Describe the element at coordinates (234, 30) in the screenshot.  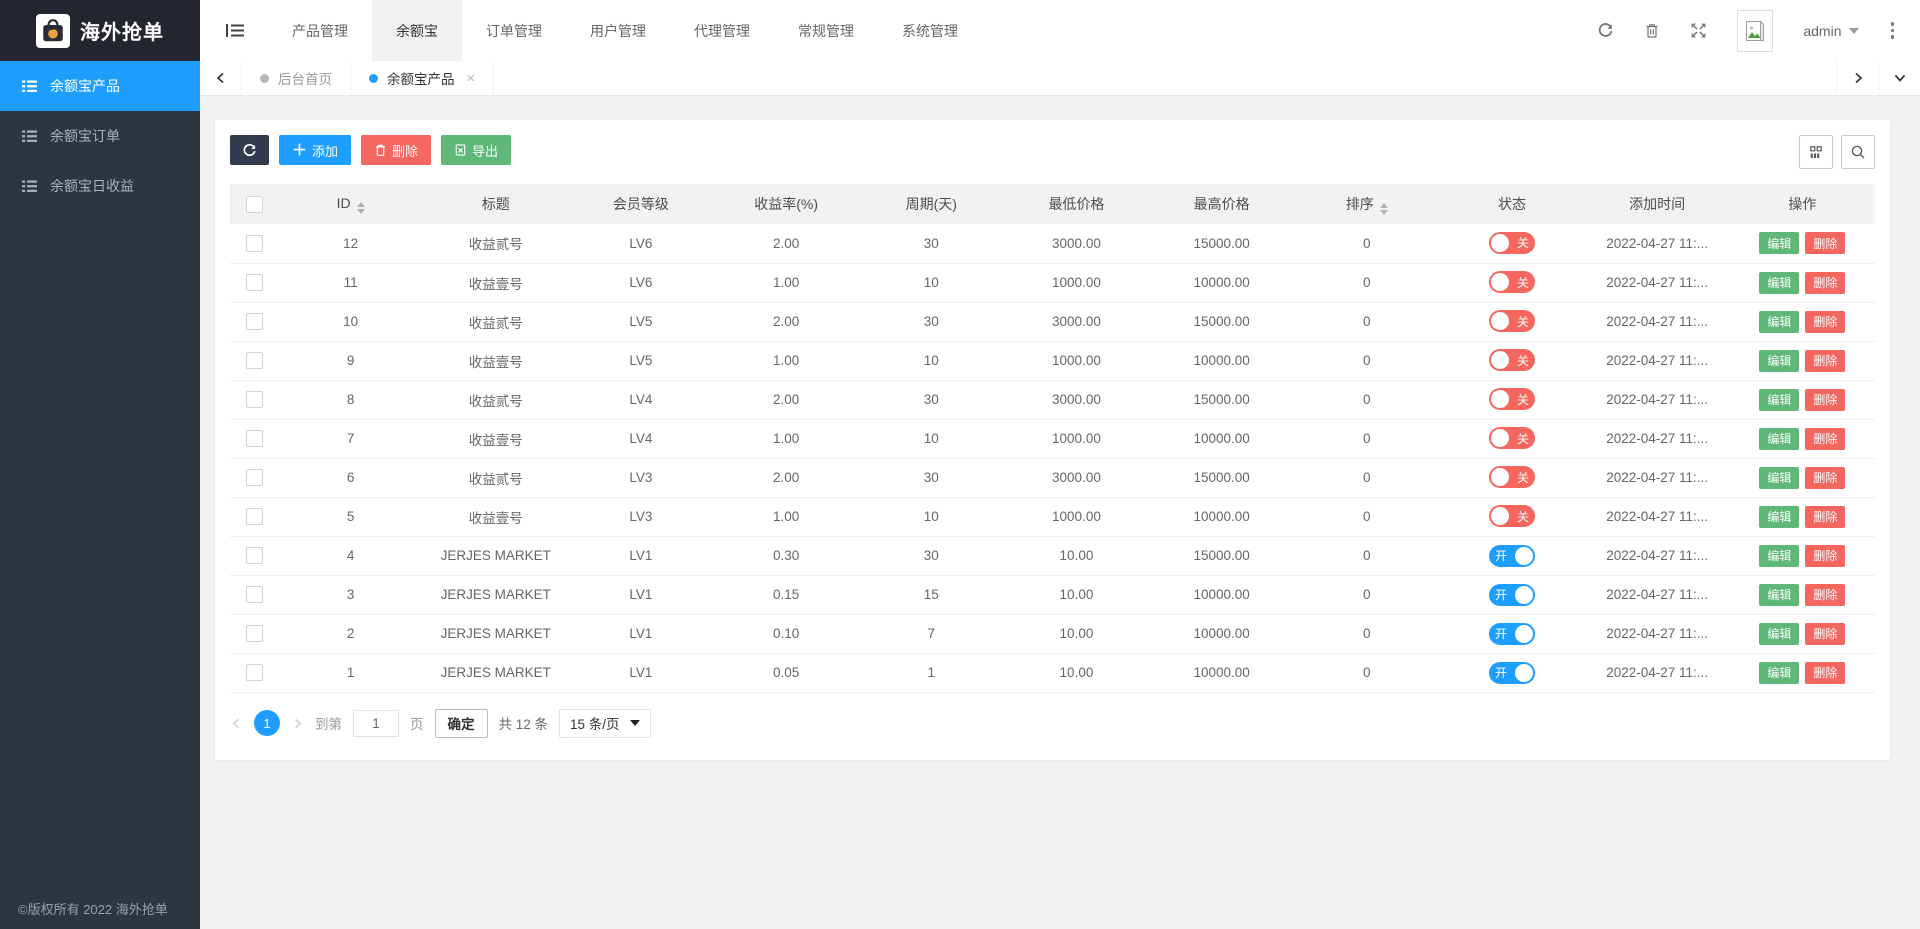
I see `menu-collapse-icon` at that location.